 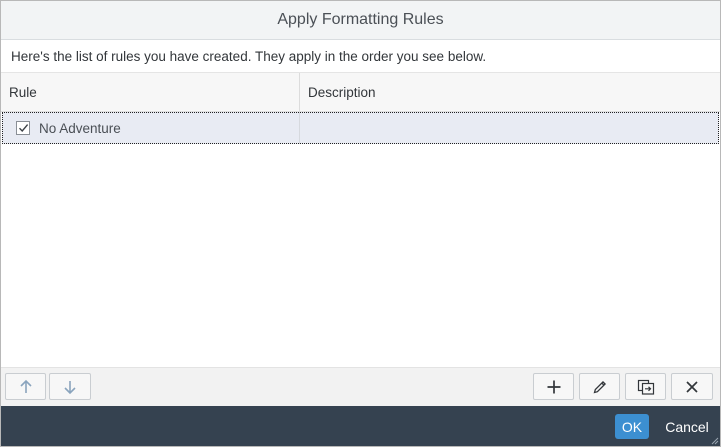 I want to click on duplicate-icon, so click(x=645, y=387).